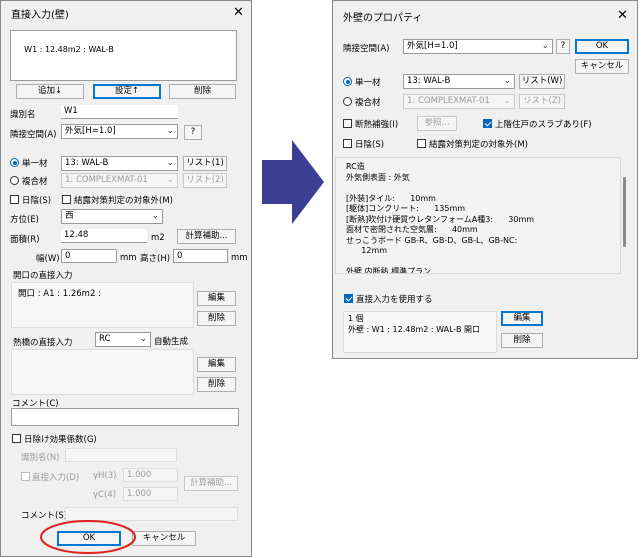 The width and height of the screenshot is (641, 558). What do you see at coordinates (25, 240) in the screenshot?
I see `area-label: 面積(R)` at bounding box center [25, 240].